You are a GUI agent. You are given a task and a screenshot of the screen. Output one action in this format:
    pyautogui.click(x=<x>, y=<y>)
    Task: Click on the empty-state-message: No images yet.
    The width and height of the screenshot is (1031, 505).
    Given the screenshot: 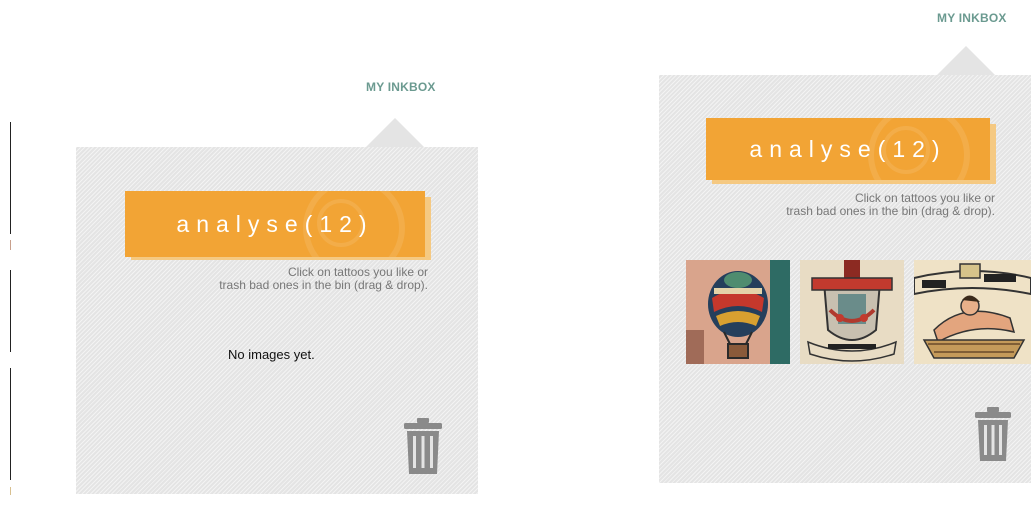 What is the action you would take?
    pyautogui.click(x=271, y=354)
    